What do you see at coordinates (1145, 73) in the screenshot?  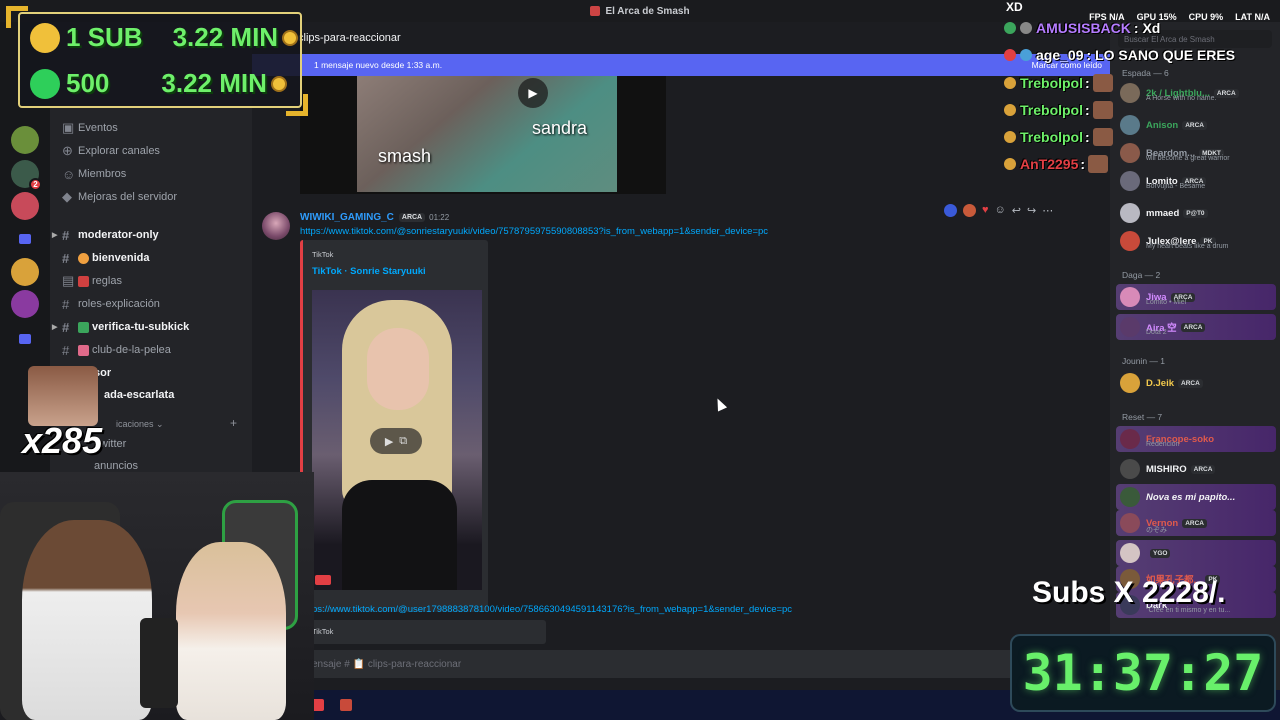 I see `role-header: Espada — 6` at bounding box center [1145, 73].